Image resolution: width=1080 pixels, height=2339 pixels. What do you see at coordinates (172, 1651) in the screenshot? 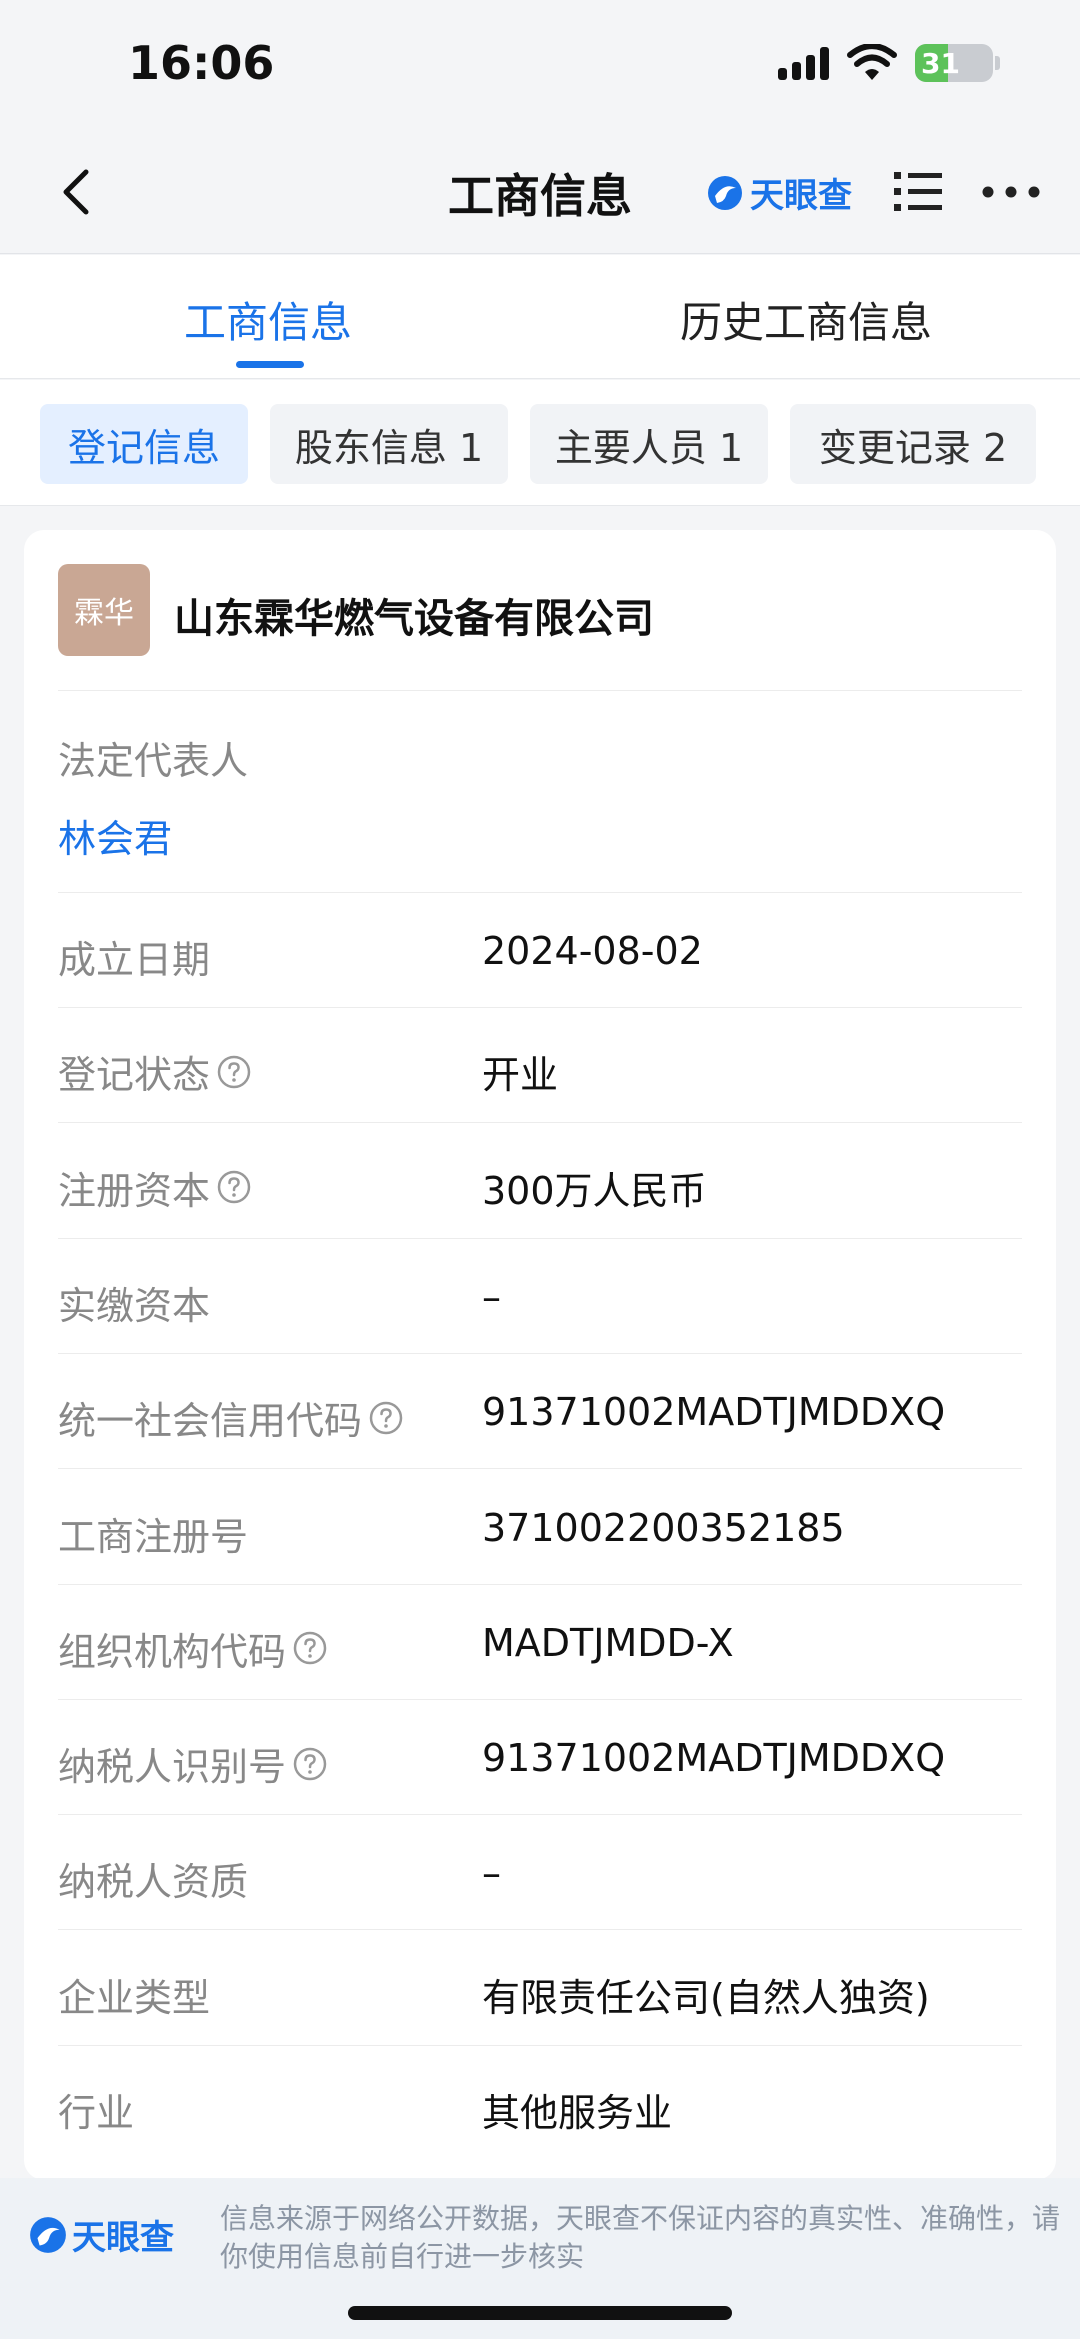
I see `detail-label-text: 组织机构代码` at bounding box center [172, 1651].